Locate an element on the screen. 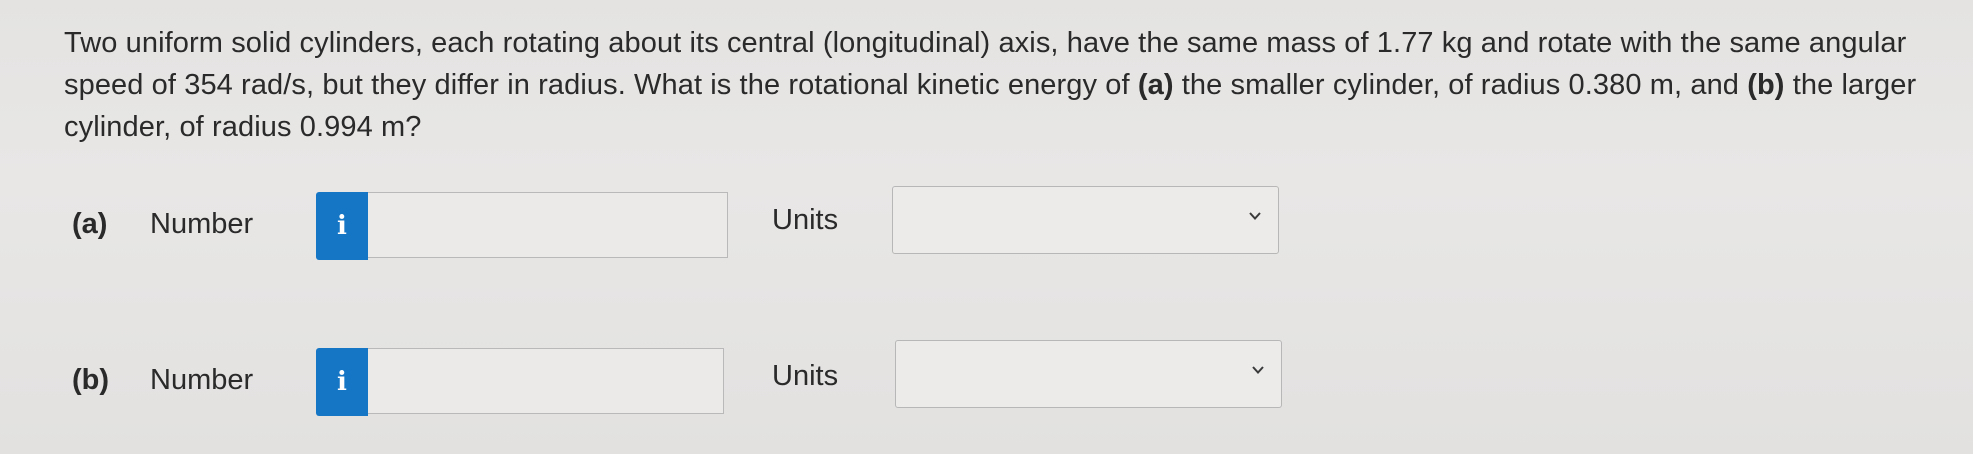 This screenshot has height=454, width=1973. part-a-info-button: i is located at coordinates (342, 226).